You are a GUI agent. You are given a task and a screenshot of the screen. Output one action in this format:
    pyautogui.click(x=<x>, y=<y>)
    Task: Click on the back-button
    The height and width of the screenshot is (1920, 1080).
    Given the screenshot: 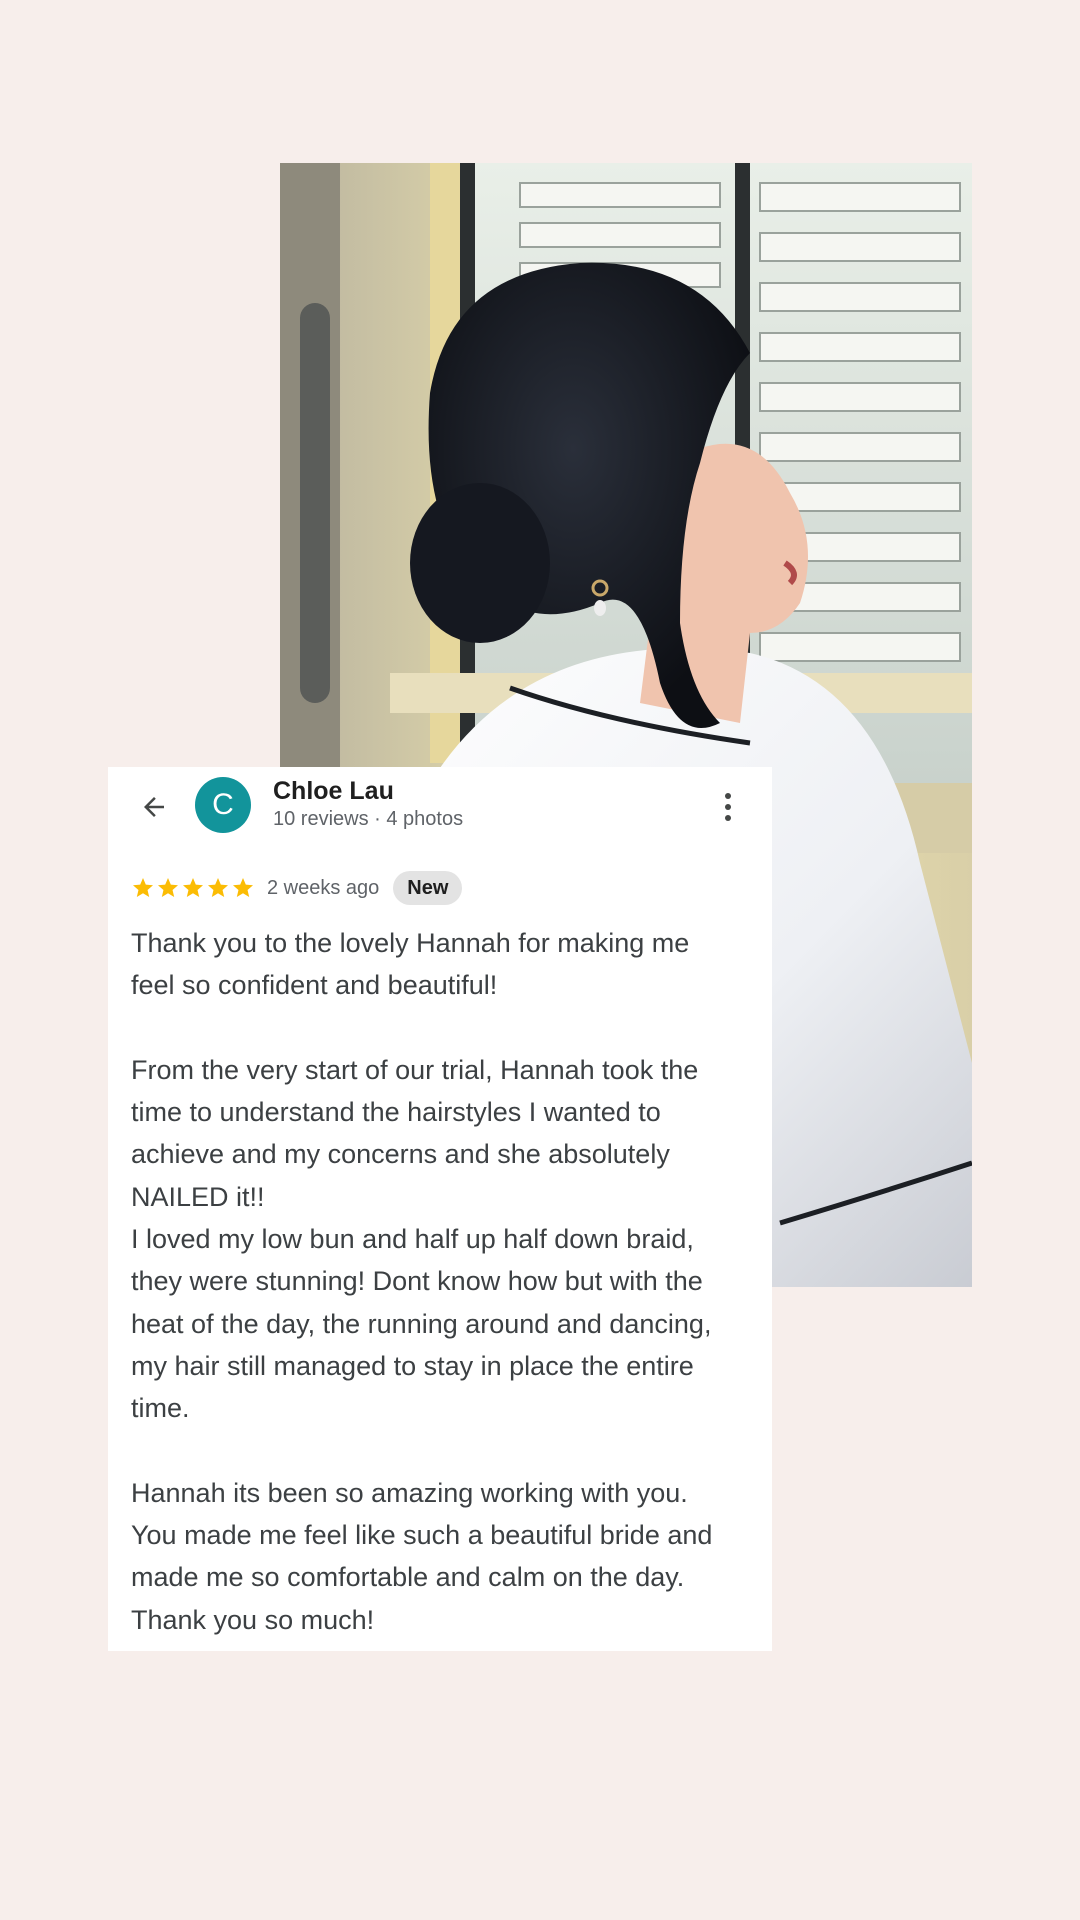 What is the action you would take?
    pyautogui.click(x=154, y=807)
    